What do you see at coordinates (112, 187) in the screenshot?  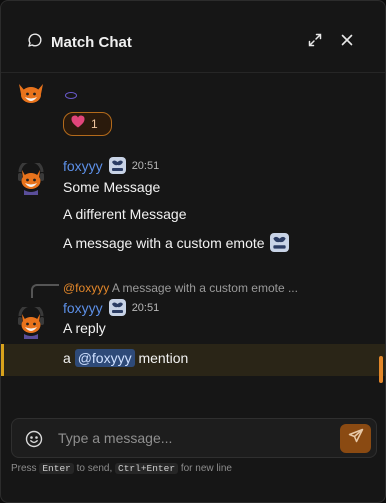 I see `message-text: Some Message` at bounding box center [112, 187].